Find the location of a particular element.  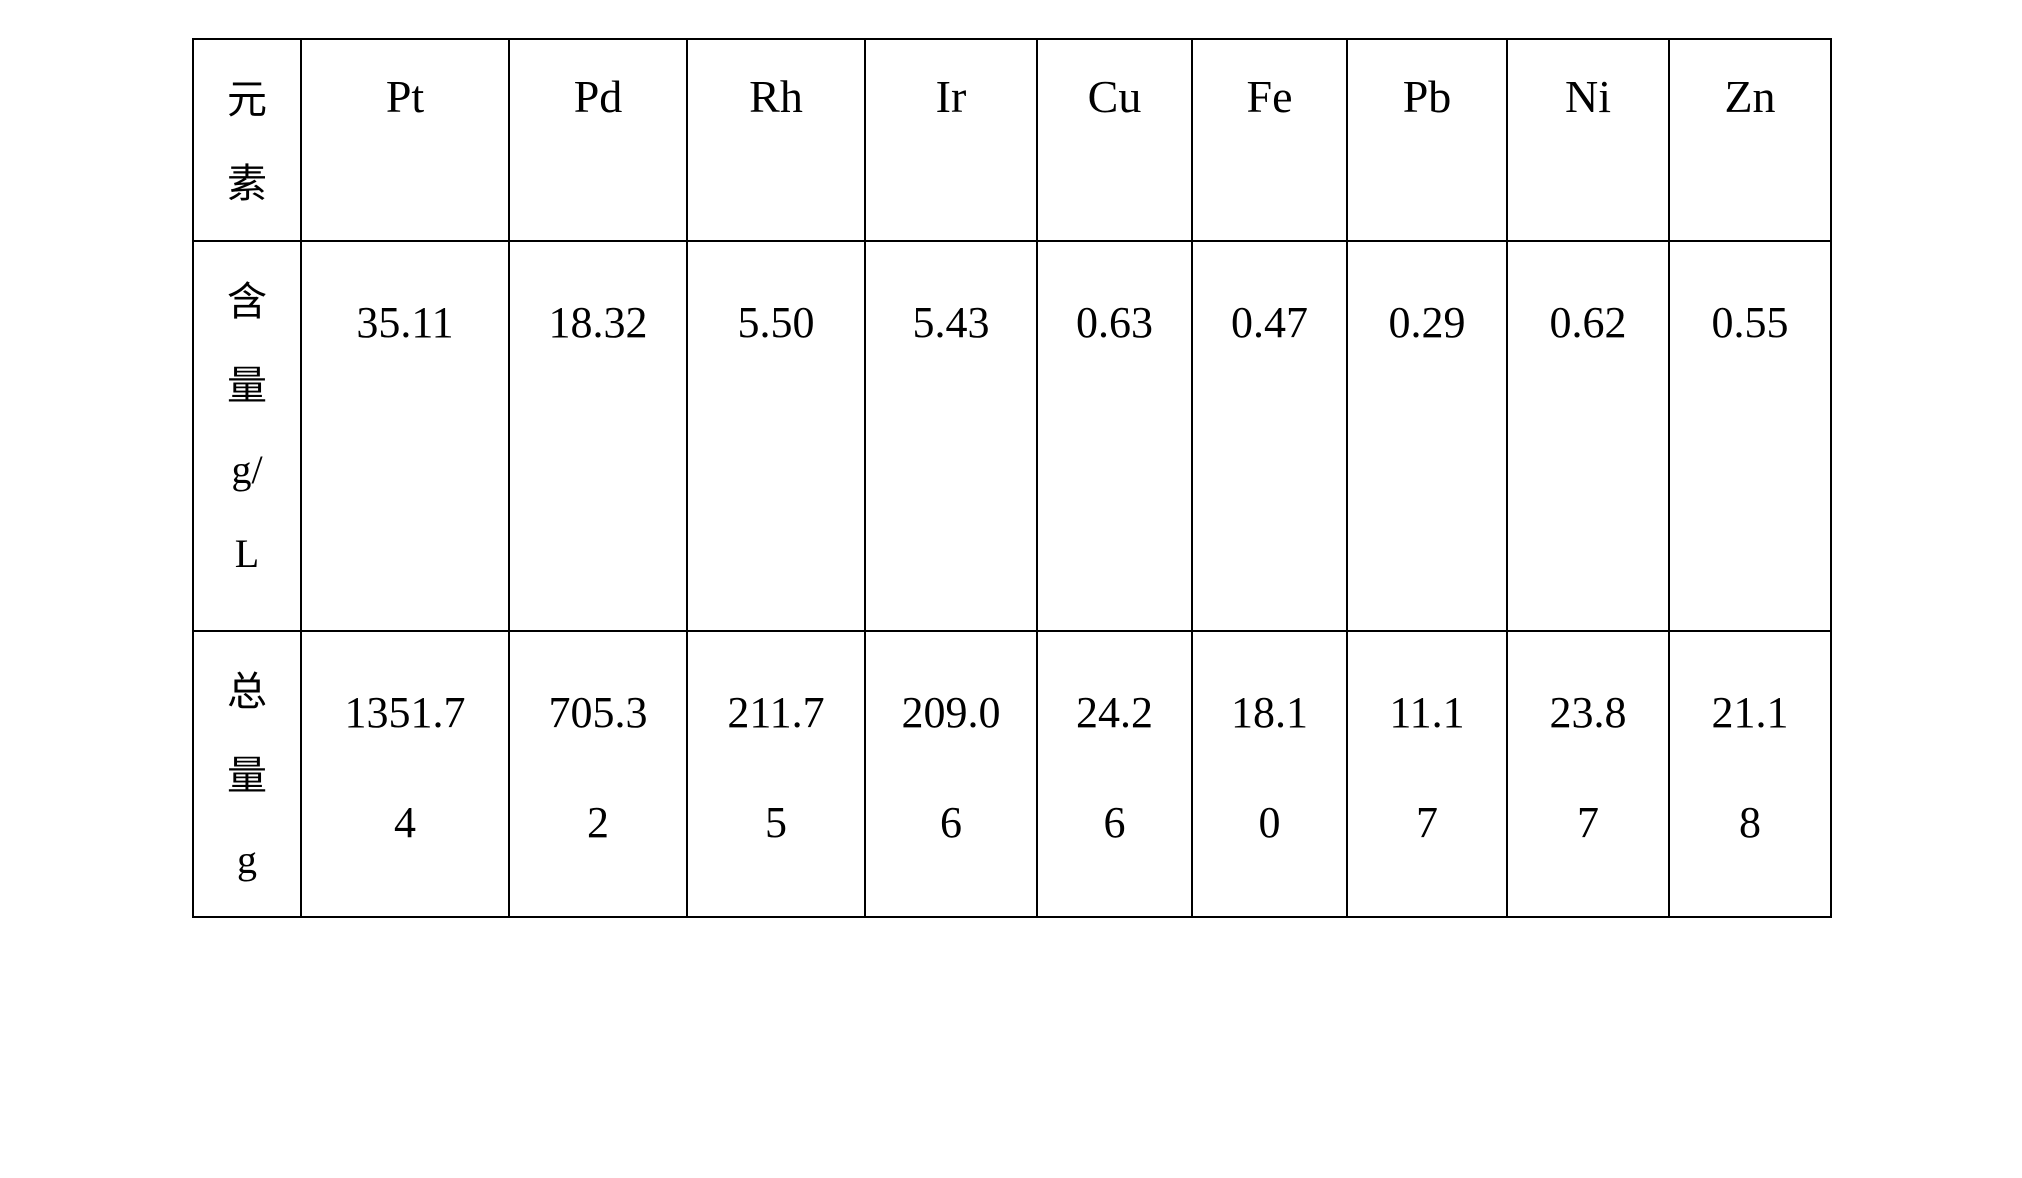

cell-line: 35.11 is located at coordinates (405, 322).